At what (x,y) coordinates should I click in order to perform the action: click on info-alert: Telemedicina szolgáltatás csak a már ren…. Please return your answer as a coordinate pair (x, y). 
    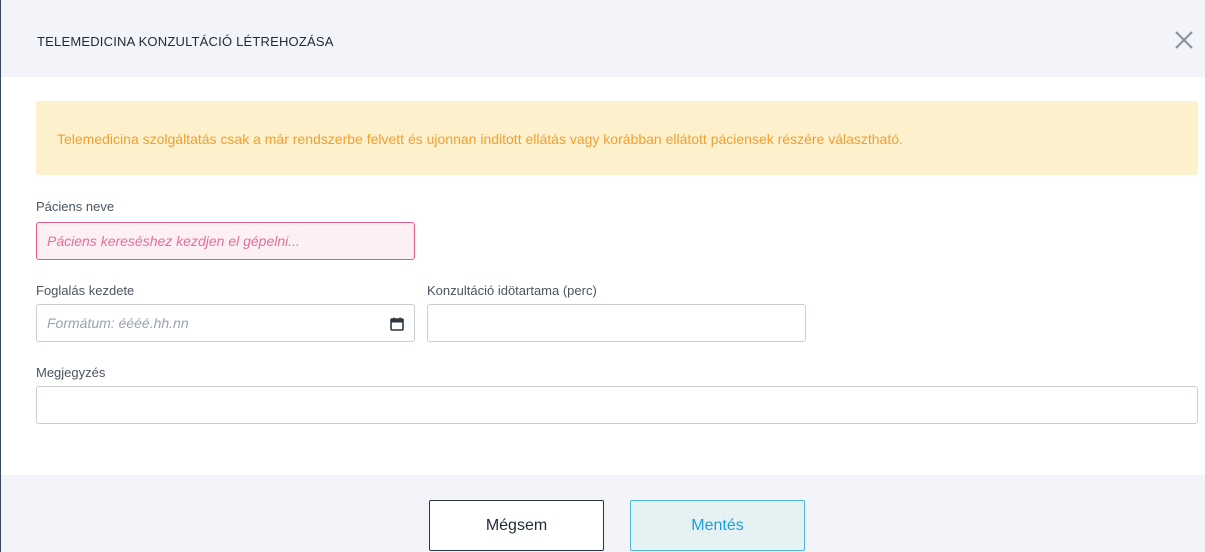
    Looking at the image, I should click on (617, 138).